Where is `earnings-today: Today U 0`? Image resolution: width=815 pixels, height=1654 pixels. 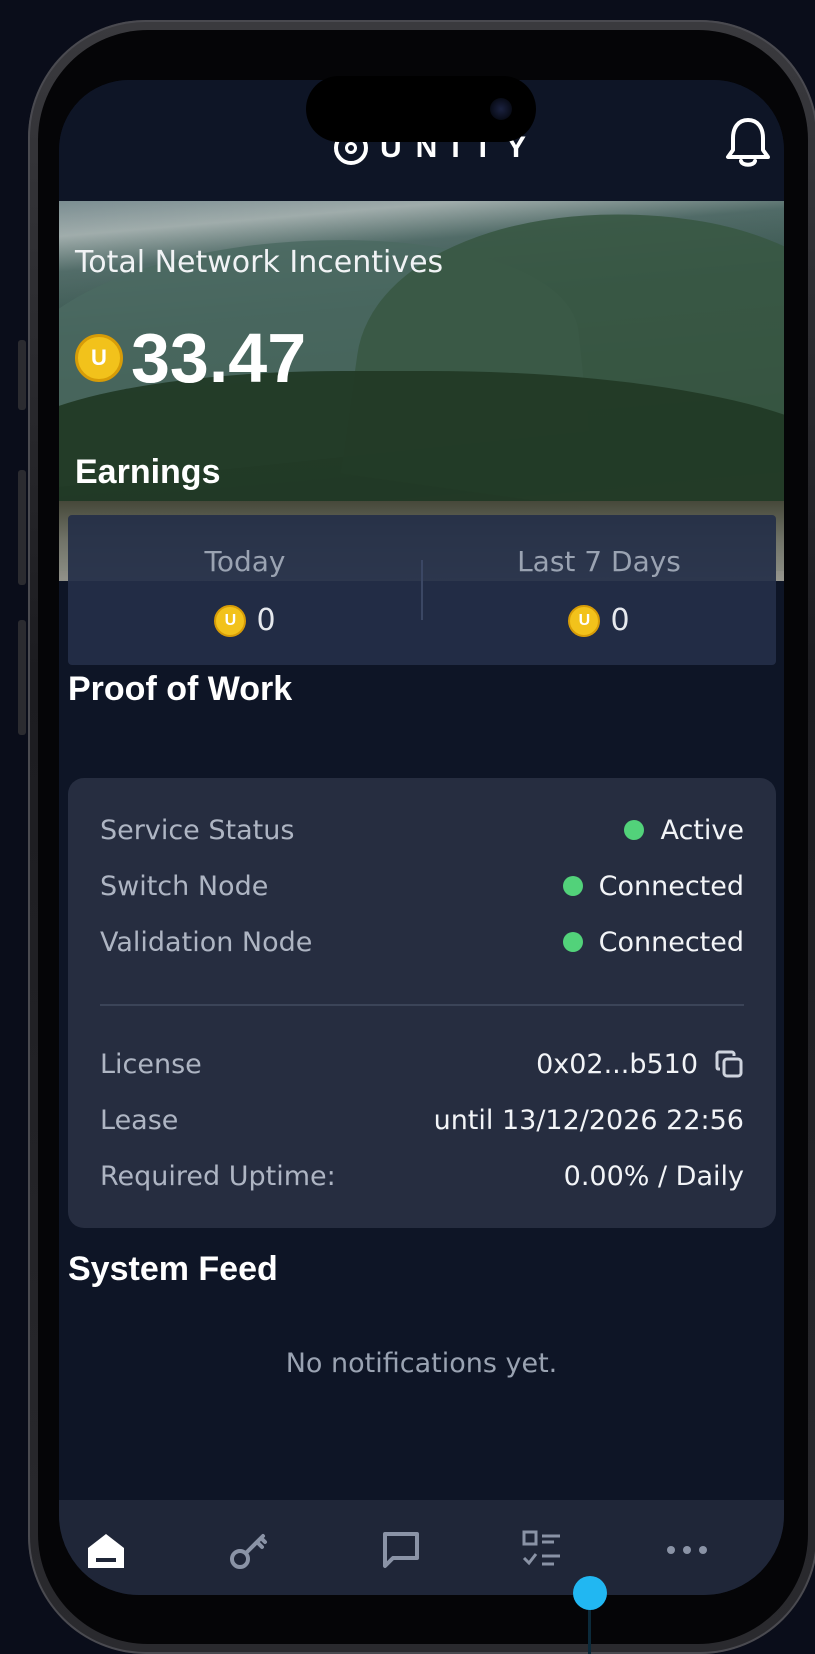 earnings-today: Today U 0 is located at coordinates (245, 590).